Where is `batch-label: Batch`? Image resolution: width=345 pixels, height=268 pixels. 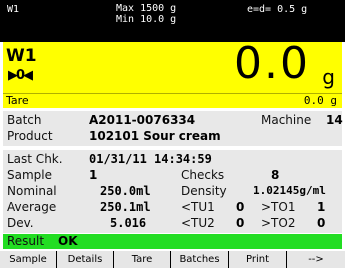
batch-label: Batch is located at coordinates (24, 120).